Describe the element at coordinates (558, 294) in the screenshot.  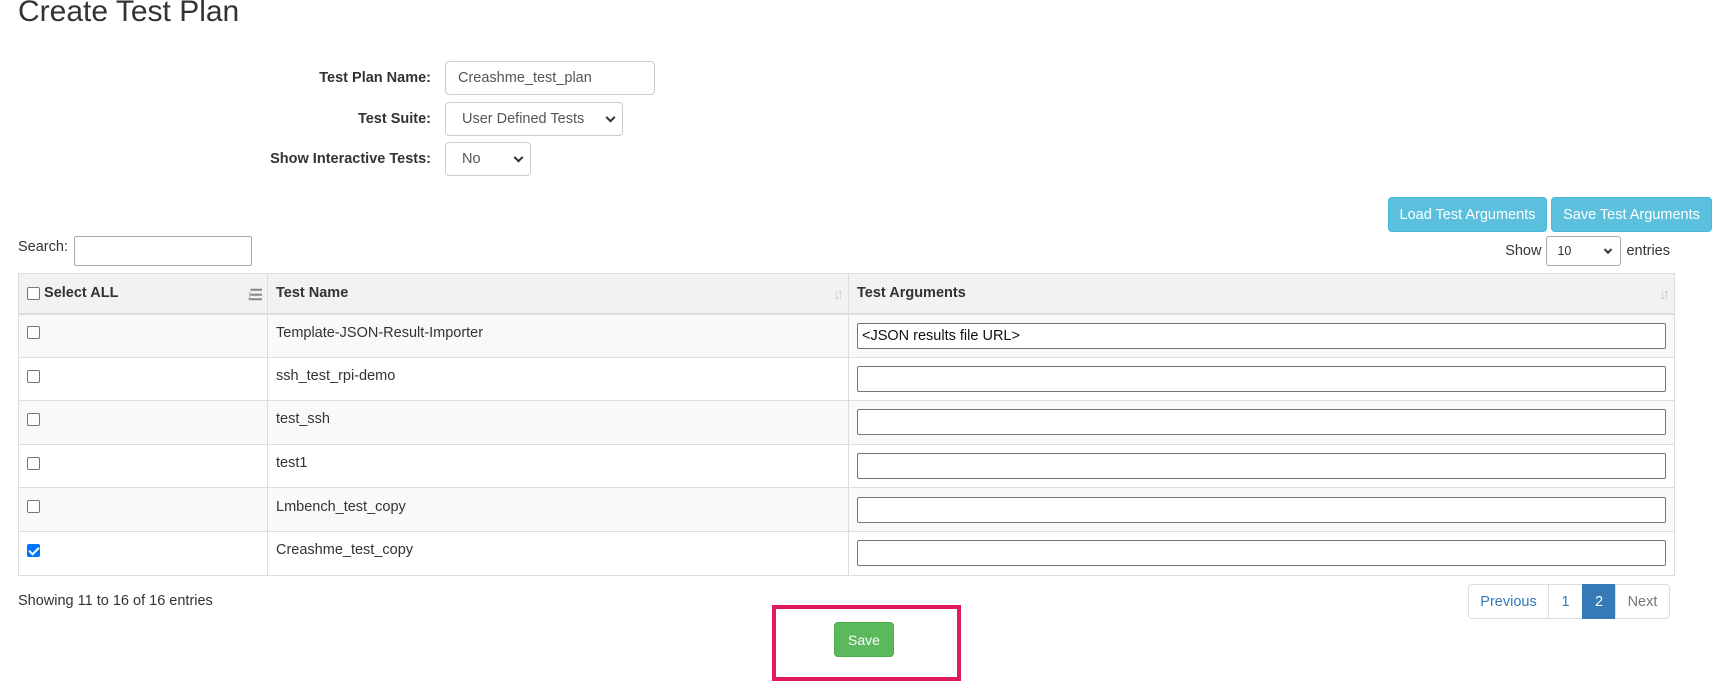
I see `test-name-header: Test Name ↓↑` at that location.